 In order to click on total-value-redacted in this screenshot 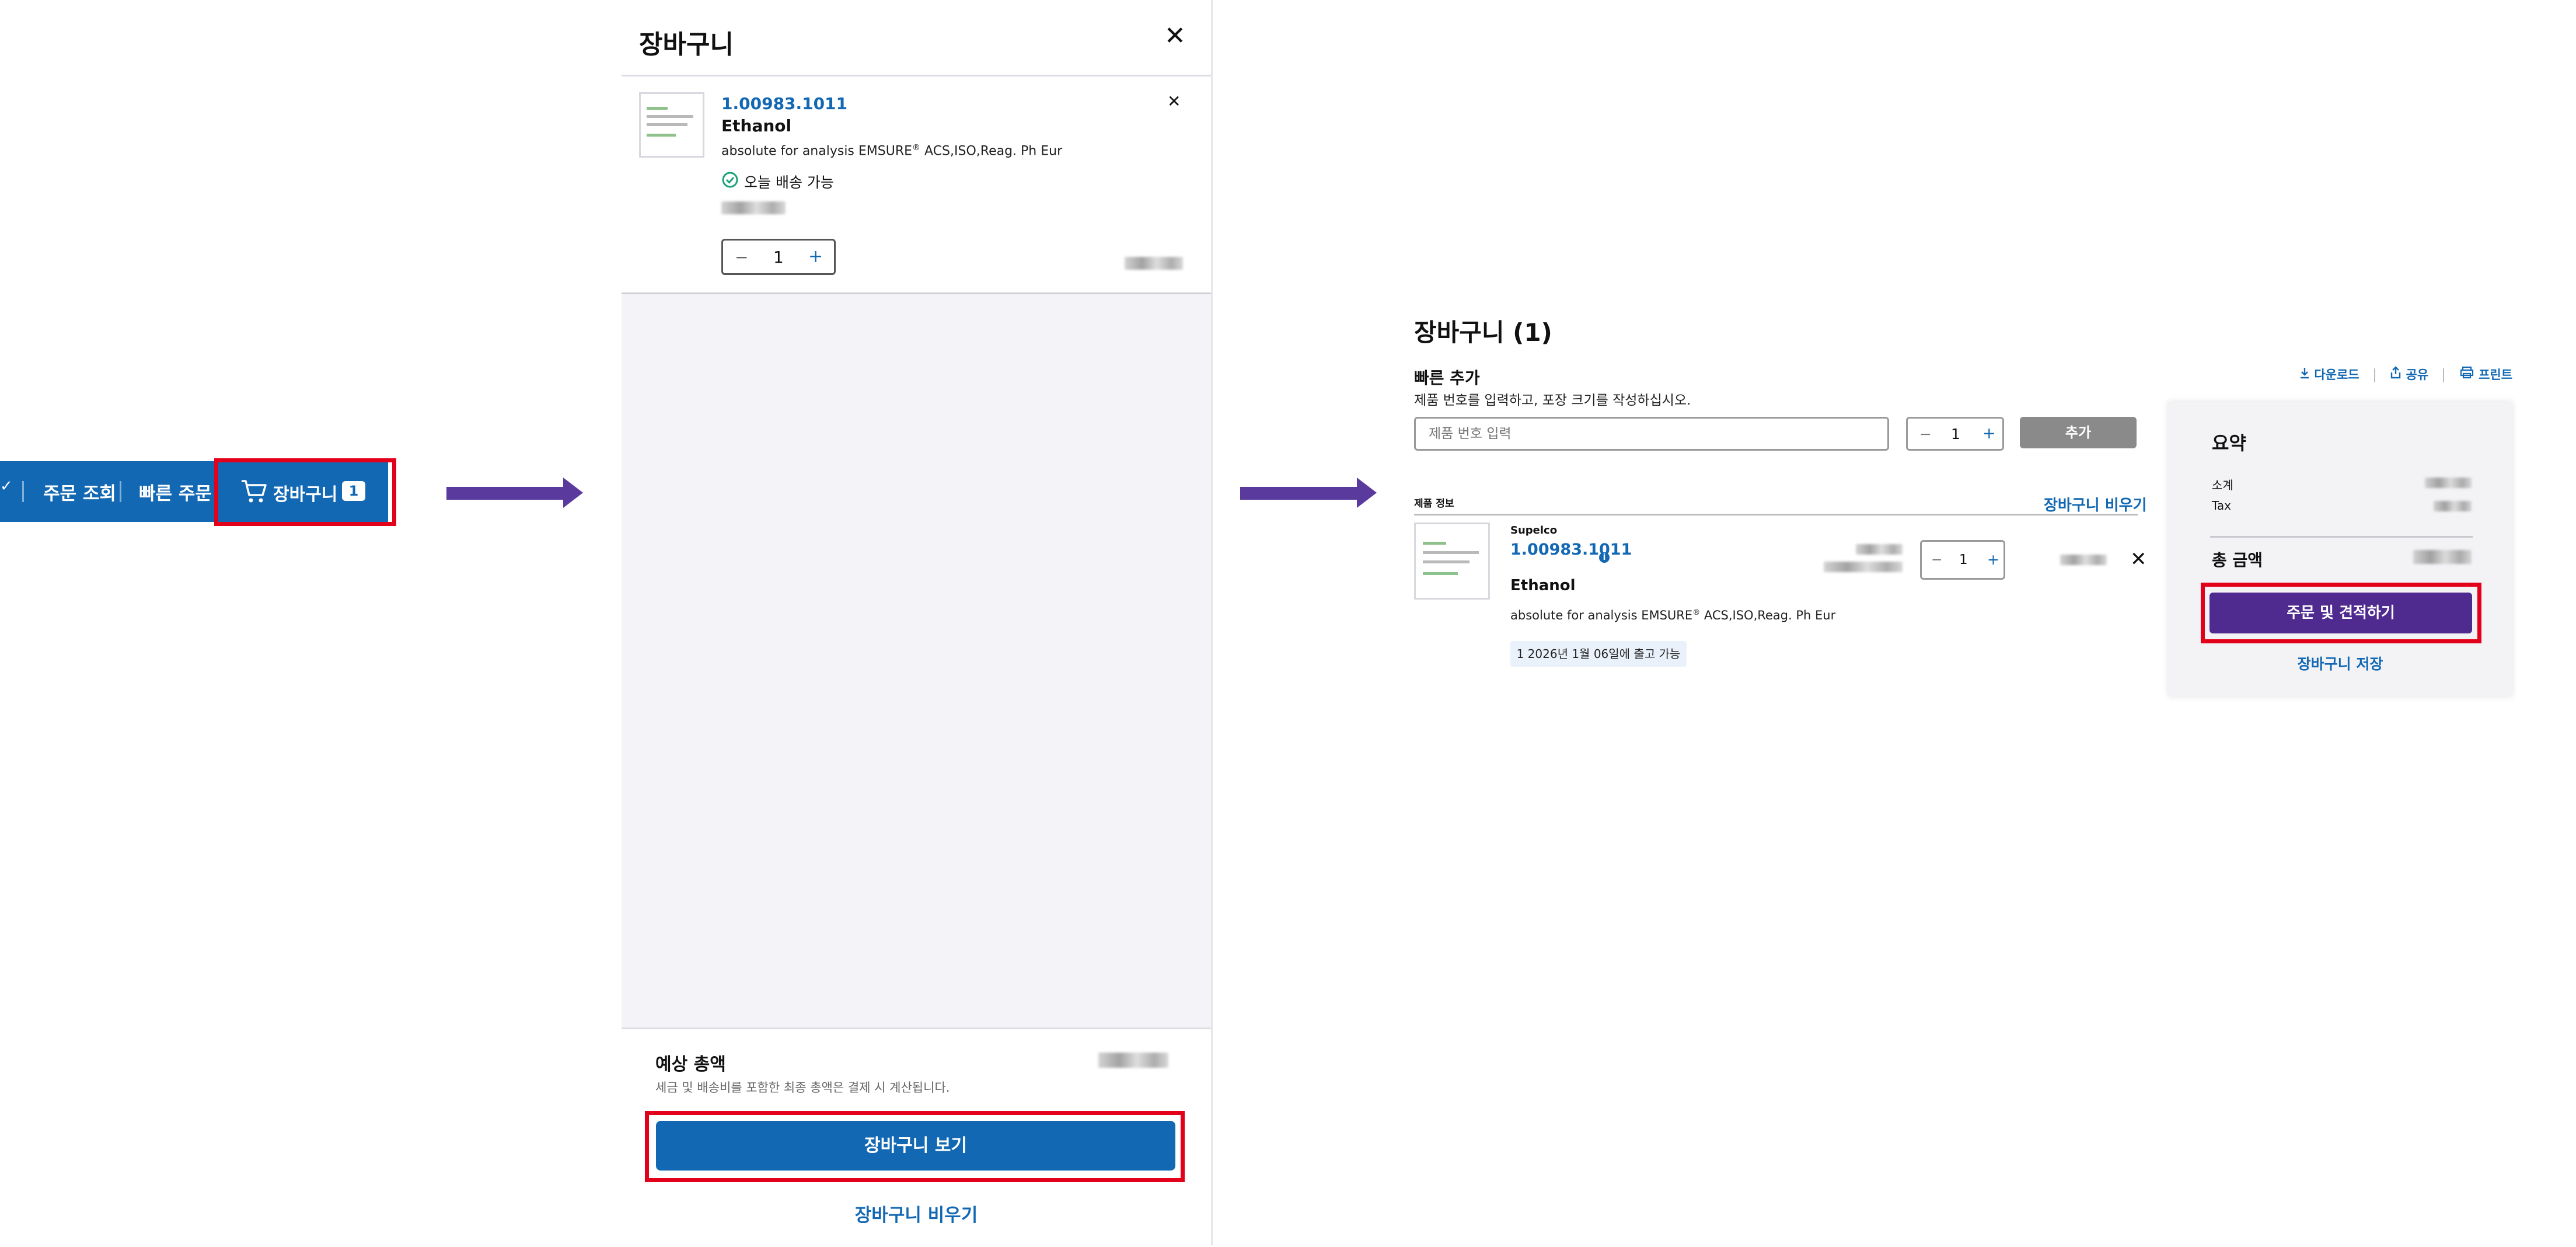, I will do `click(2442, 557)`.